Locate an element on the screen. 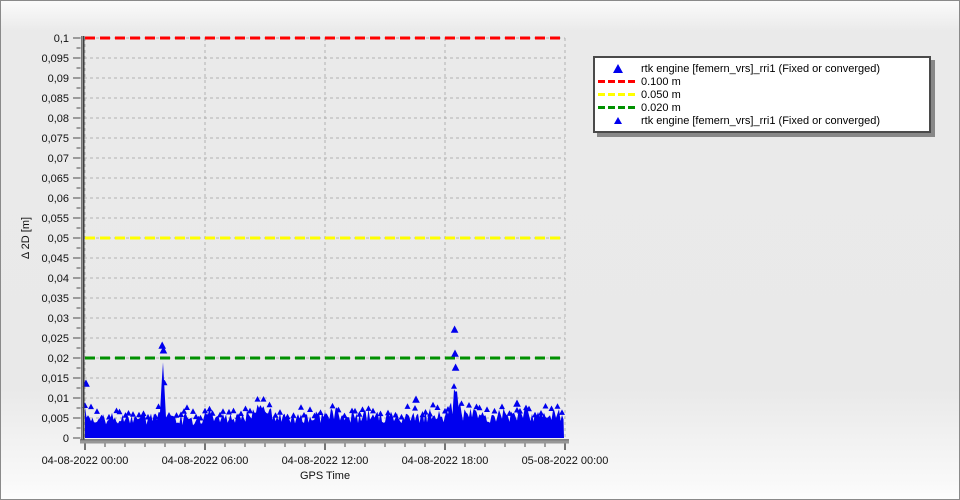 The height and width of the screenshot is (500, 960). y-tick-label: 0,025 is located at coordinates (55, 339).